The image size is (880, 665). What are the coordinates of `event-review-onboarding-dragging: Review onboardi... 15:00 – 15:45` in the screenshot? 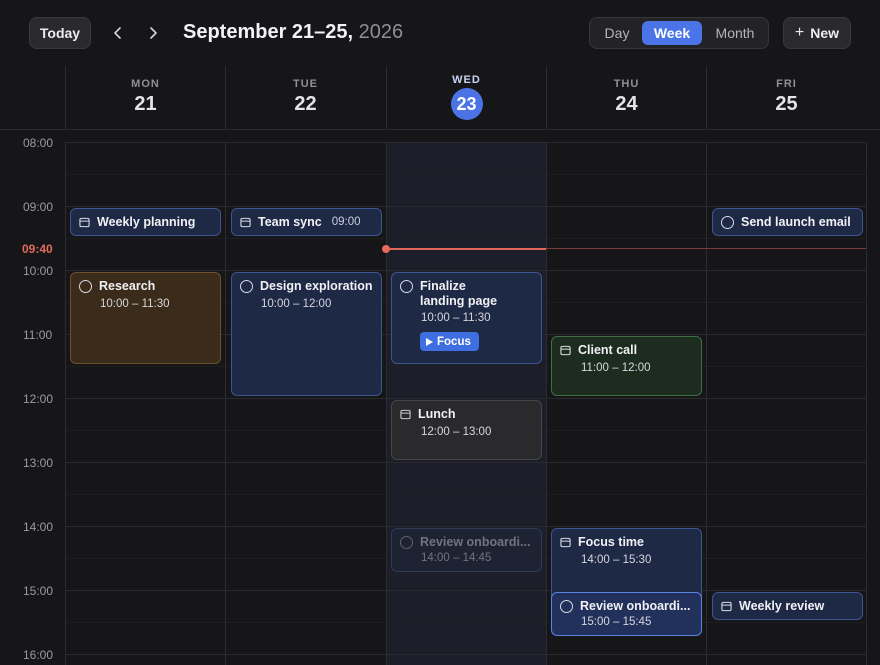 It's located at (626, 614).